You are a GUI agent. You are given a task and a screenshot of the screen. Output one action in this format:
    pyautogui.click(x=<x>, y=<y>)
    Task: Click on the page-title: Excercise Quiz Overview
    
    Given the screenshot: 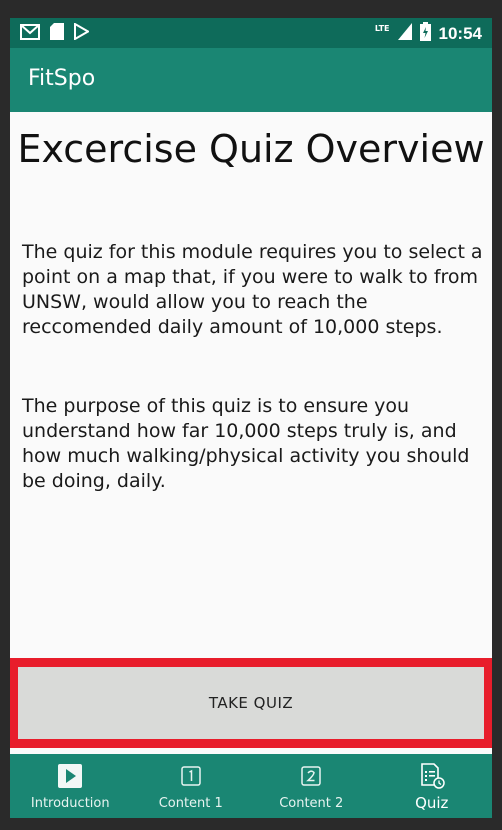 What is the action you would take?
    pyautogui.click(x=251, y=149)
    